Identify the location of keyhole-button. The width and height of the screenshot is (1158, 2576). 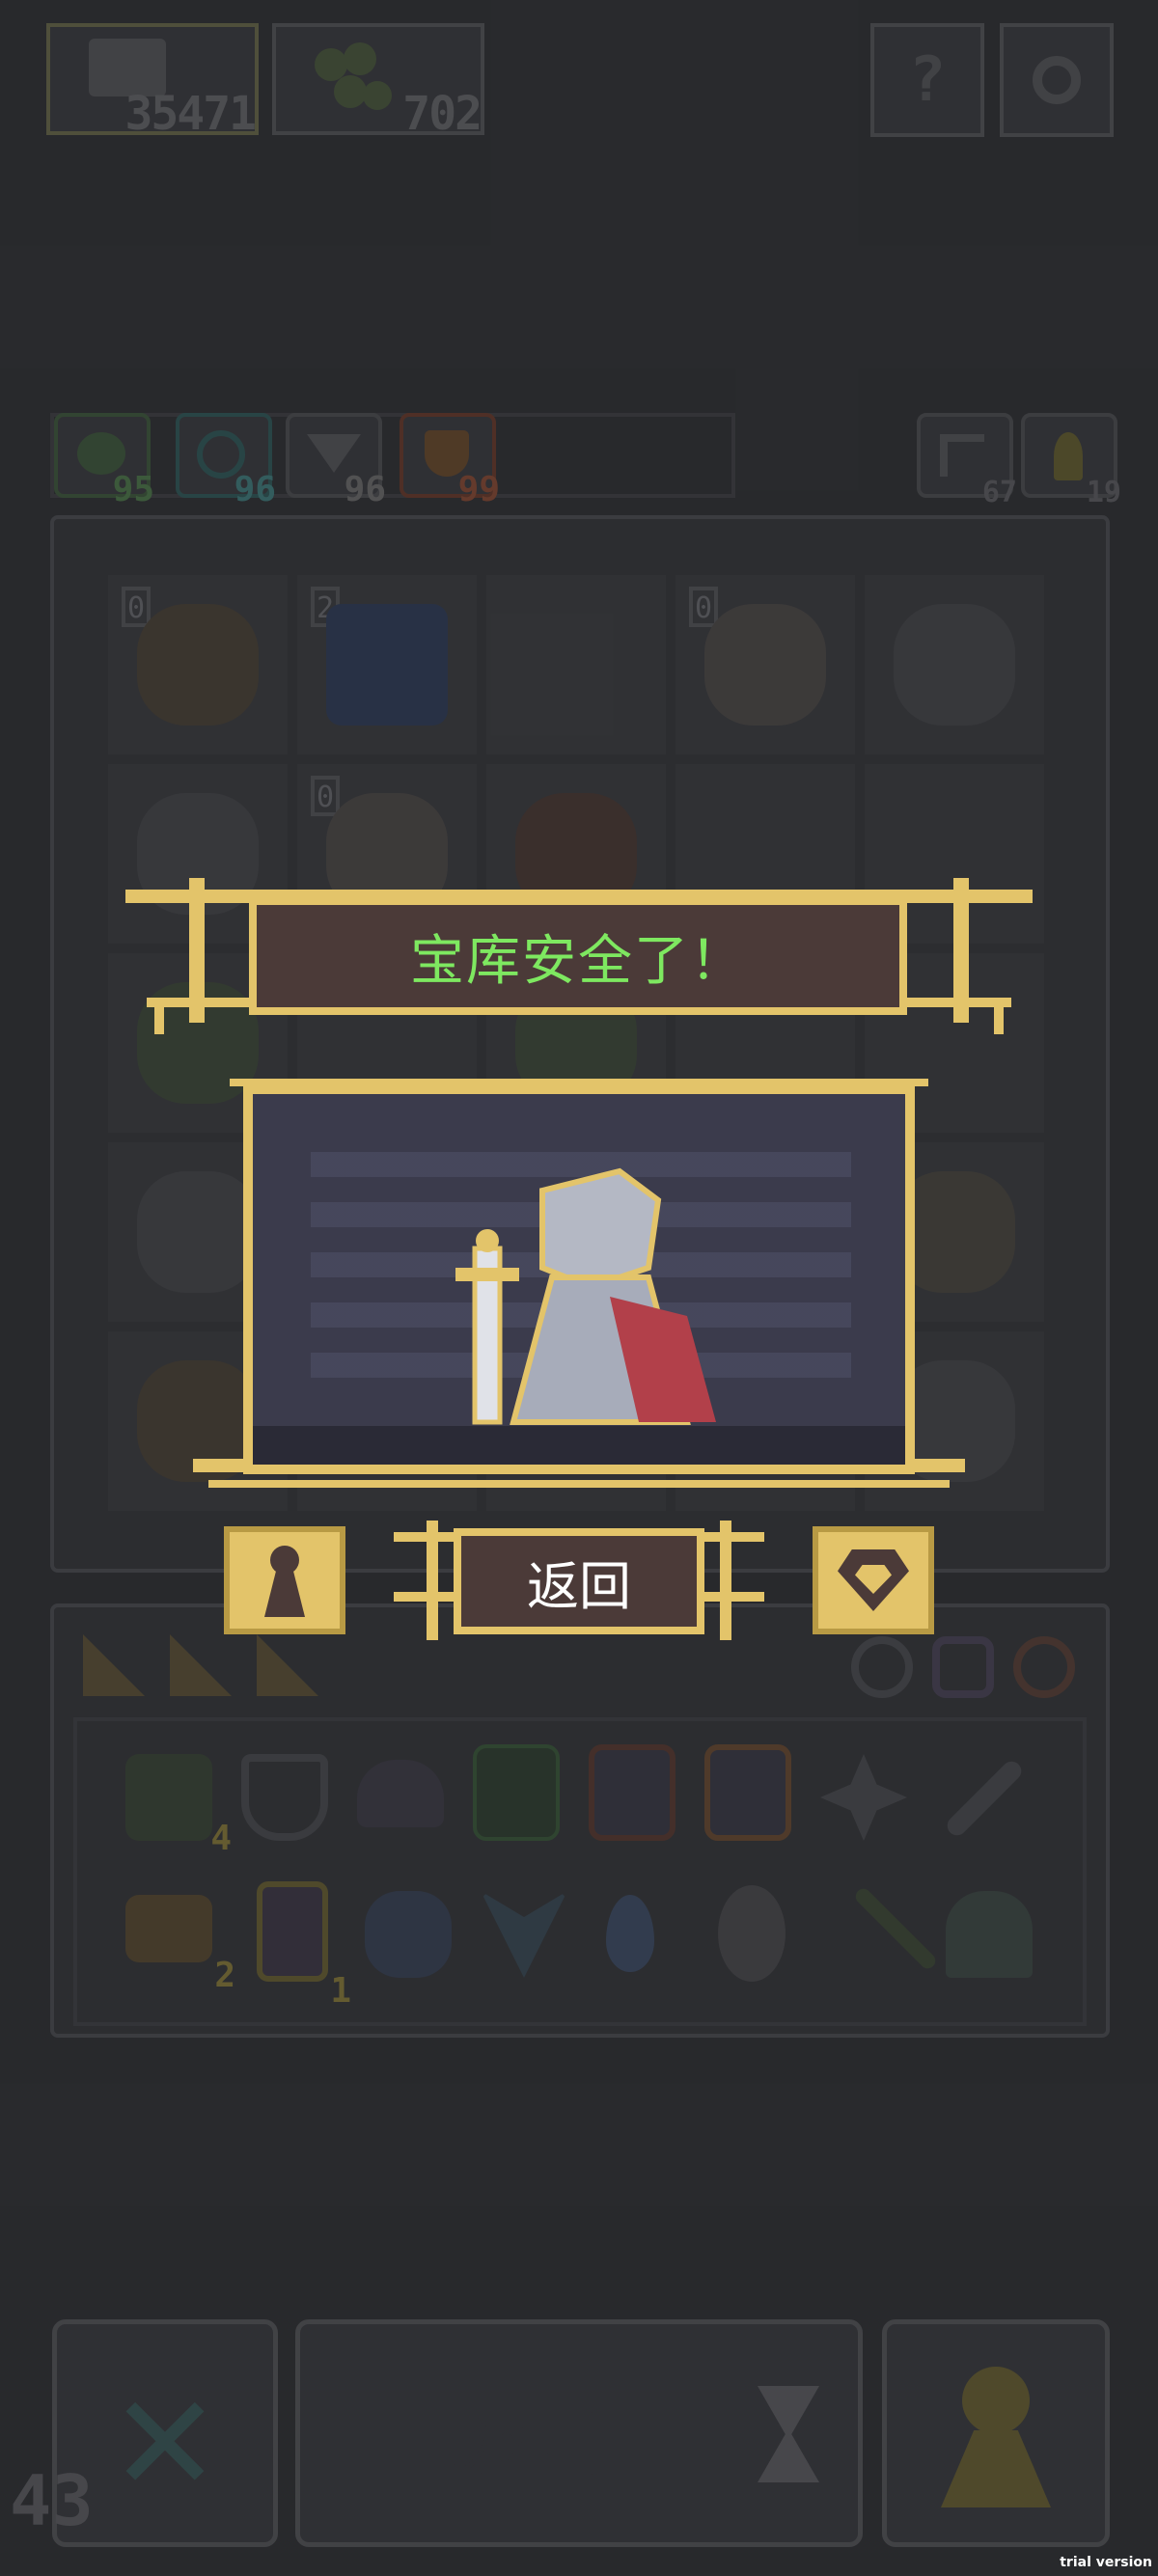
(284, 1580).